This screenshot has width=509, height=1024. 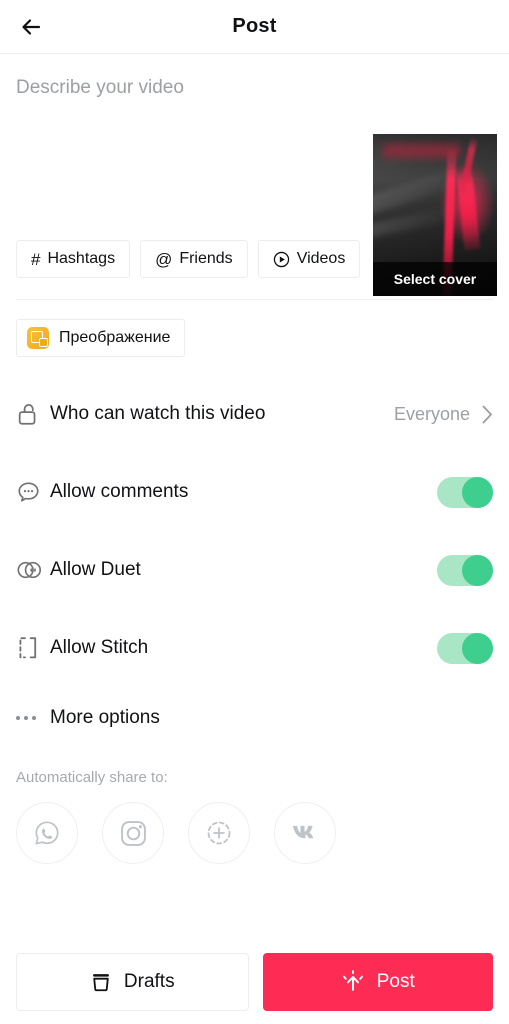 I want to click on allow-comments-toggle, so click(x=465, y=492).